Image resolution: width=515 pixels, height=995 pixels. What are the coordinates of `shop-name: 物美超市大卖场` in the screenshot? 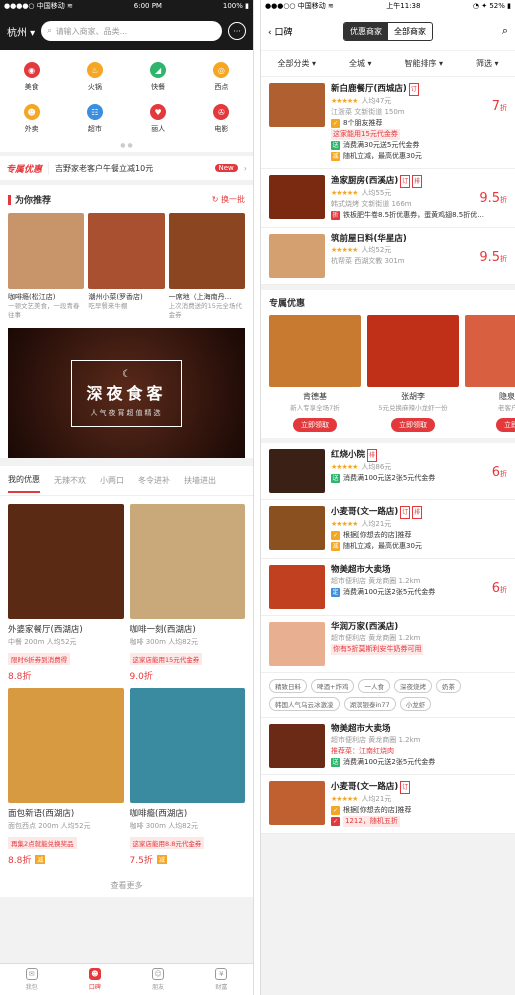 It's located at (361, 570).